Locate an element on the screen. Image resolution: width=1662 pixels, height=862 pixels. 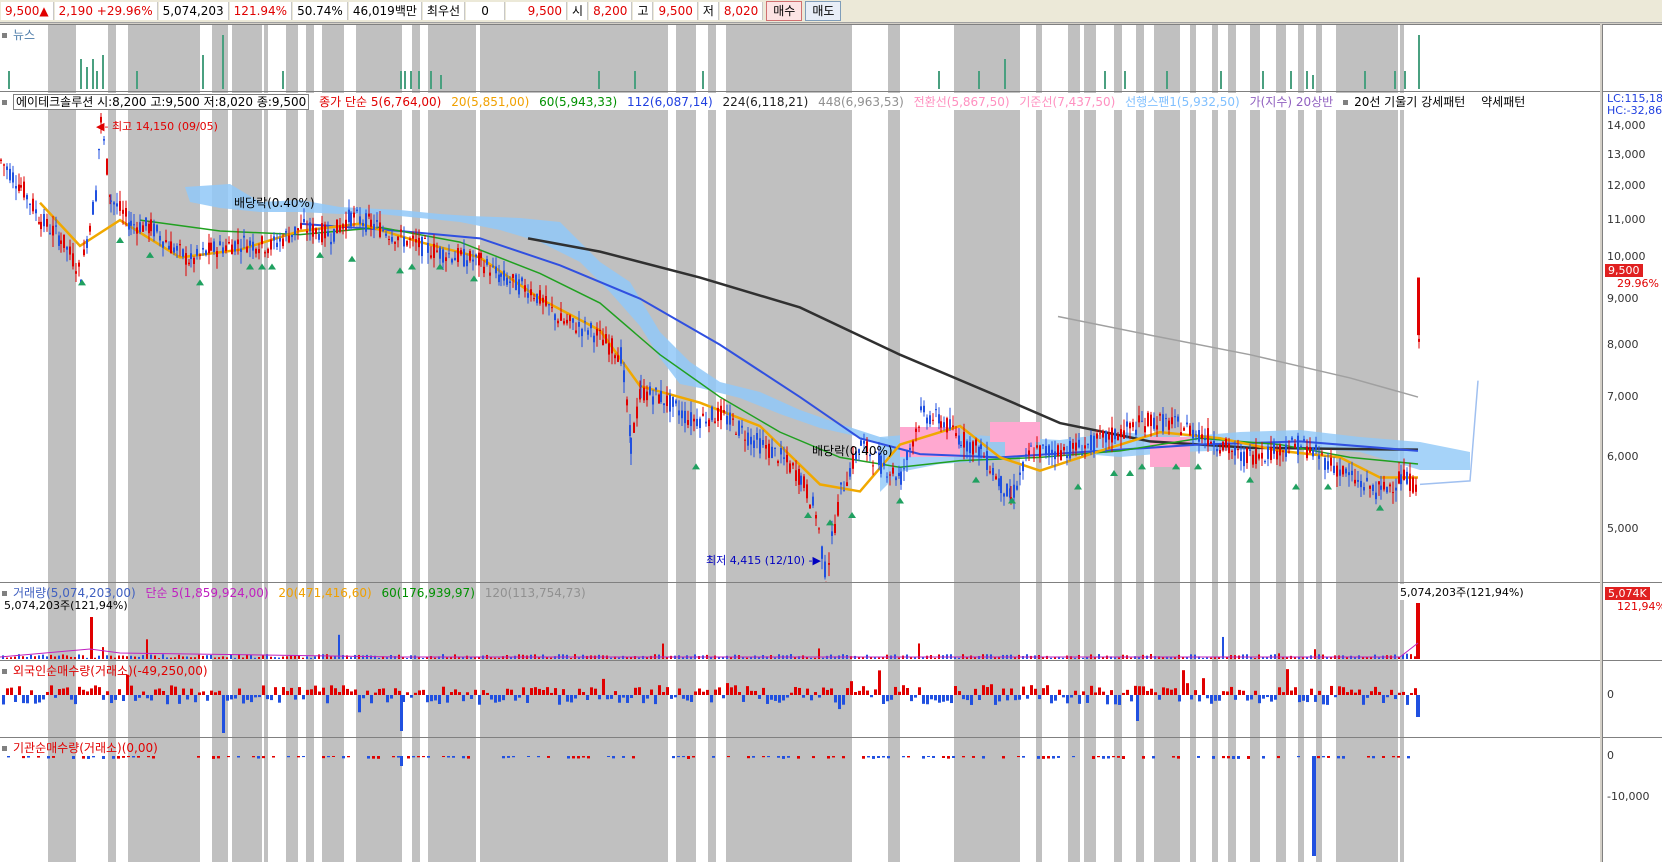
foreign-panel: 외국인순매수량(거래소)(-49,250,00) is located at coordinates (800, 698).